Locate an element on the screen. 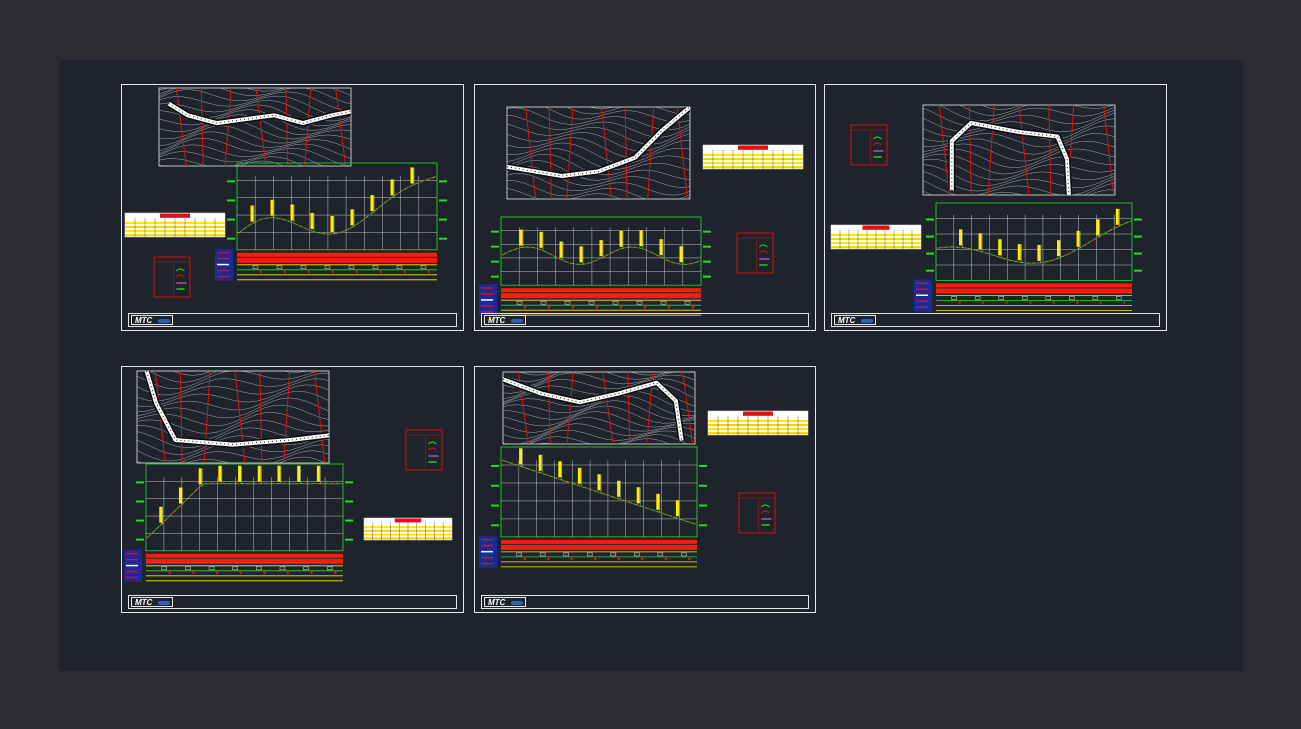 This screenshot has width=1301, height=729. sheet-5-graphics is located at coordinates (644, 469).